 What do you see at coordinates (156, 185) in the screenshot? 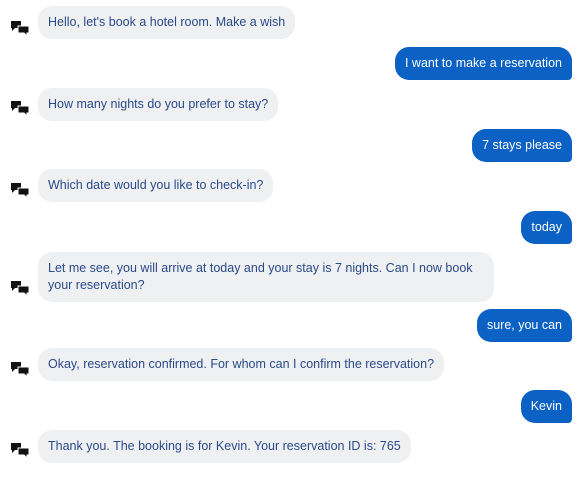
I see `bot-message: Which date would you like to check-in?` at bounding box center [156, 185].